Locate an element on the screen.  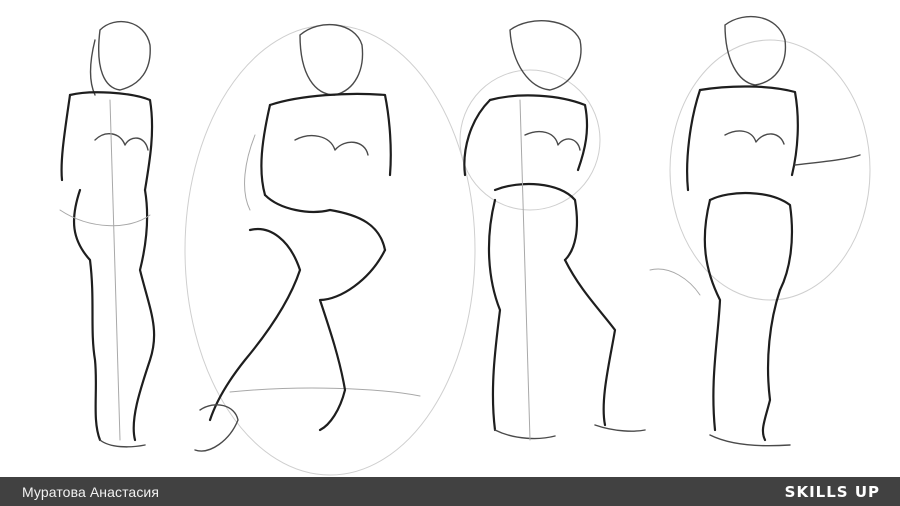
brand-logo: SKILLS UP is located at coordinates (832, 491).